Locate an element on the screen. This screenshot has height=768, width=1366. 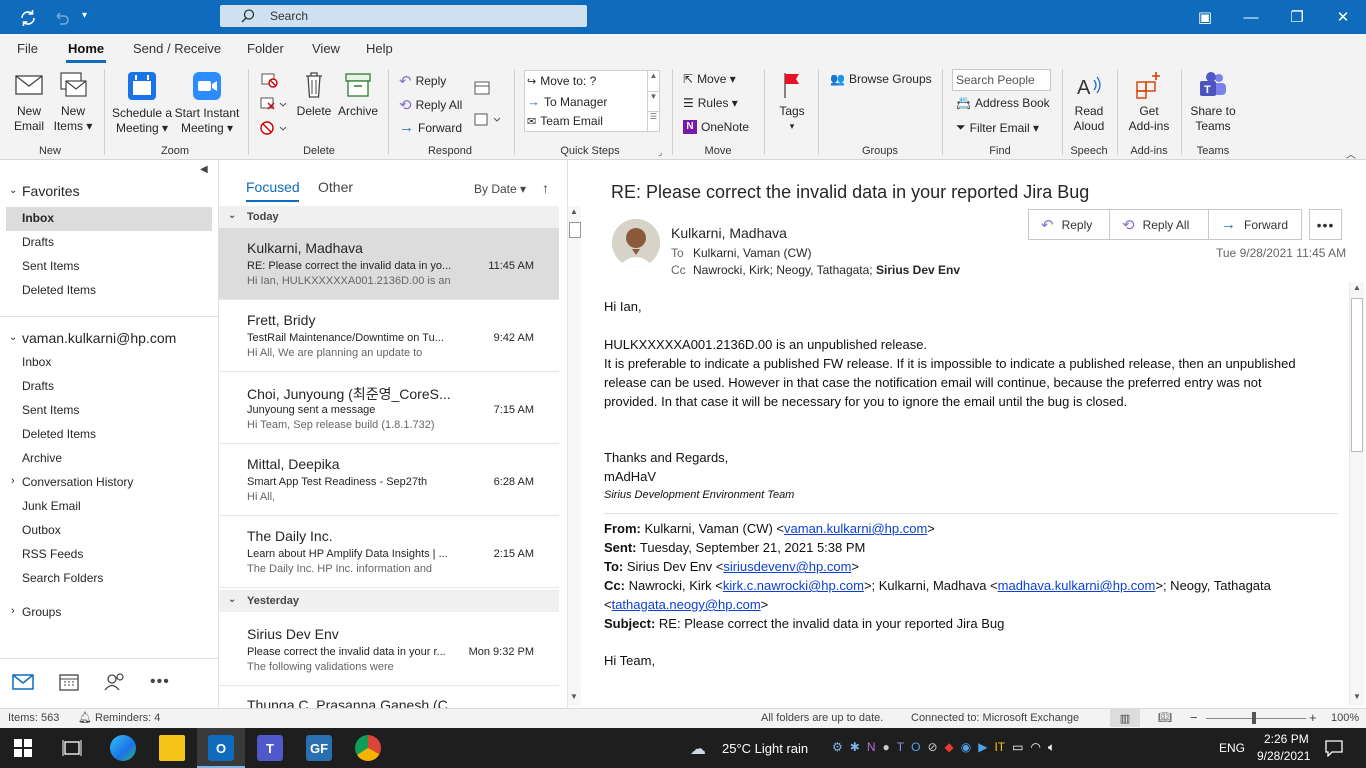
search-box: Search is located at coordinates (403, 16).